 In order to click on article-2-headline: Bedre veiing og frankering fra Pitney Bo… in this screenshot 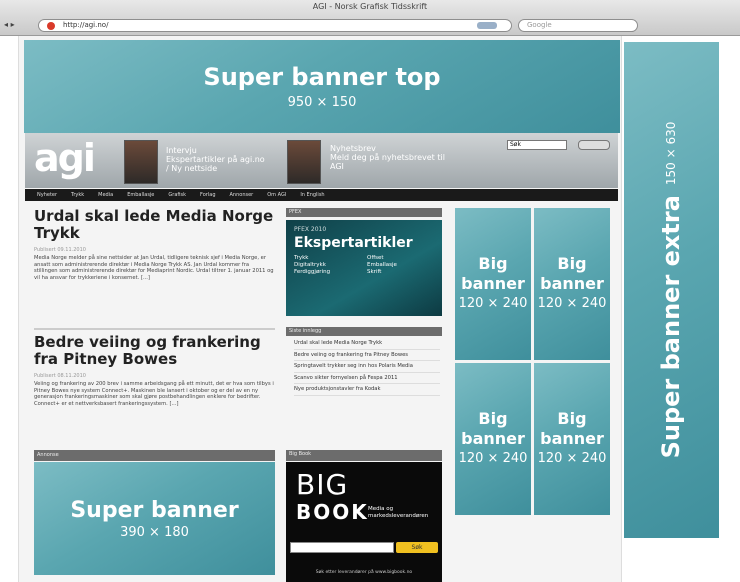, I will do `click(154, 351)`.